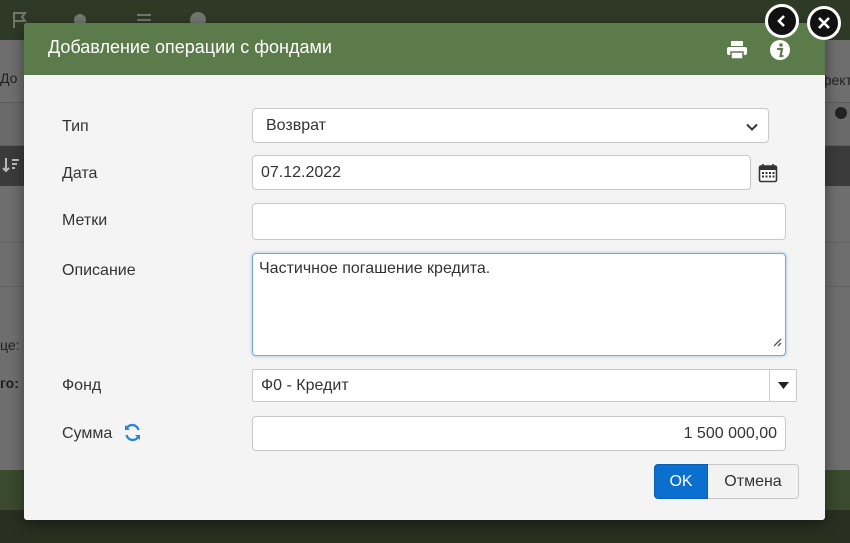 Image resolution: width=850 pixels, height=543 pixels. Describe the element at coordinates (132, 435) in the screenshot. I see `refresh-icon` at that location.